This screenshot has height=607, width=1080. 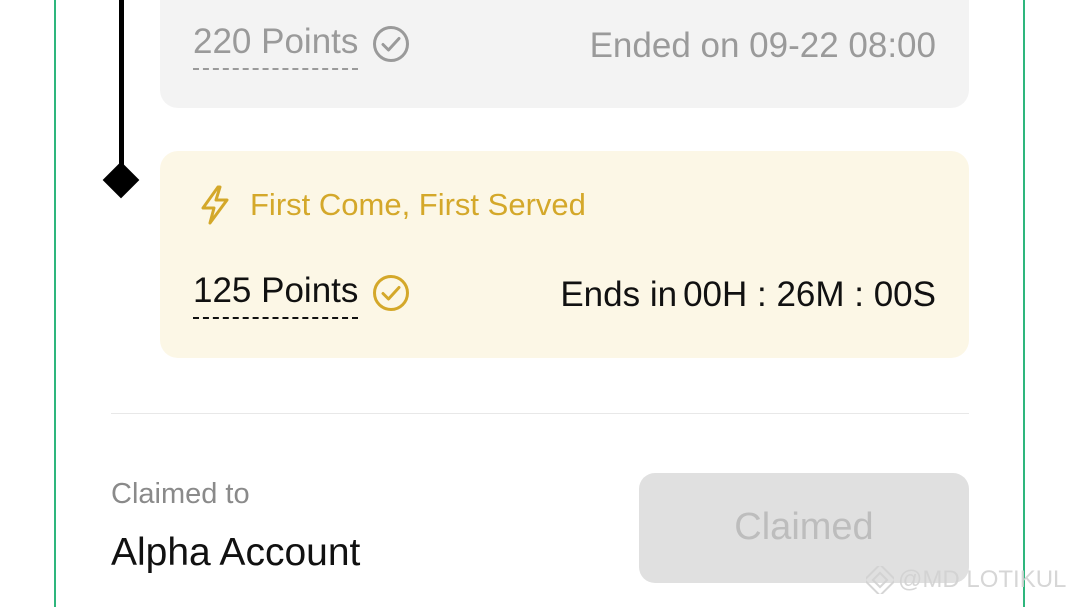 I want to click on binance-logo-icon, so click(x=880, y=580).